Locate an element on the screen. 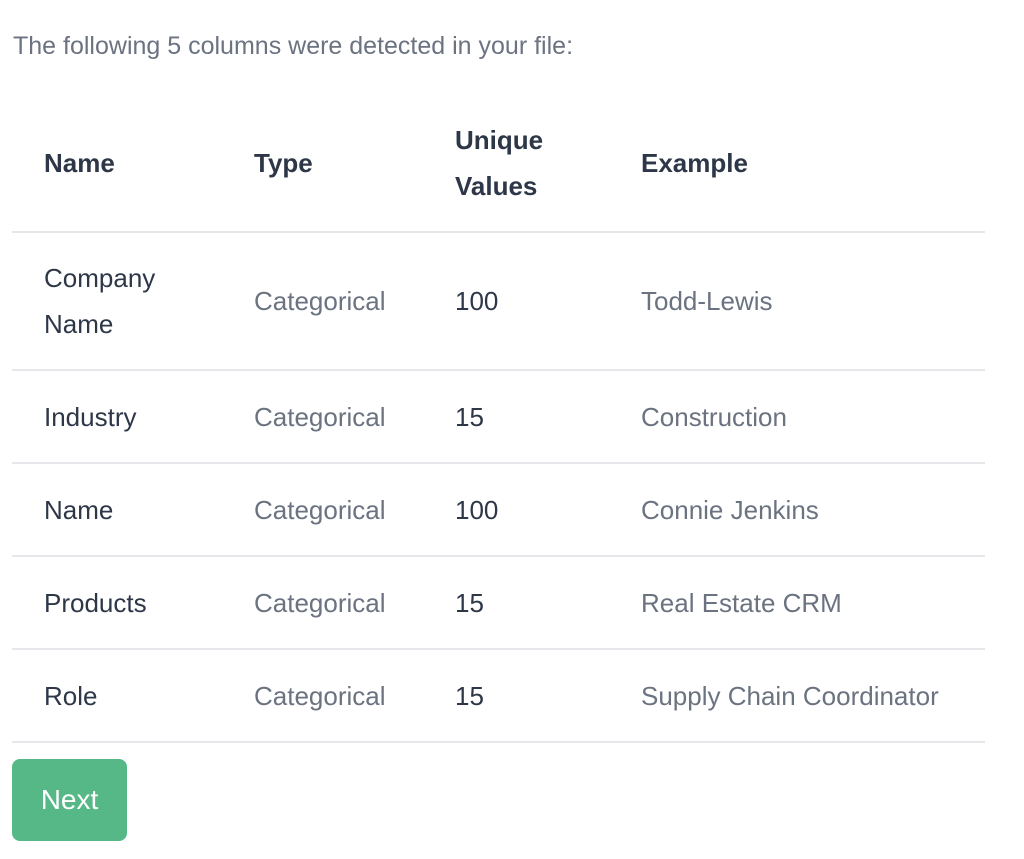  cell-name: Industry is located at coordinates (117, 417).